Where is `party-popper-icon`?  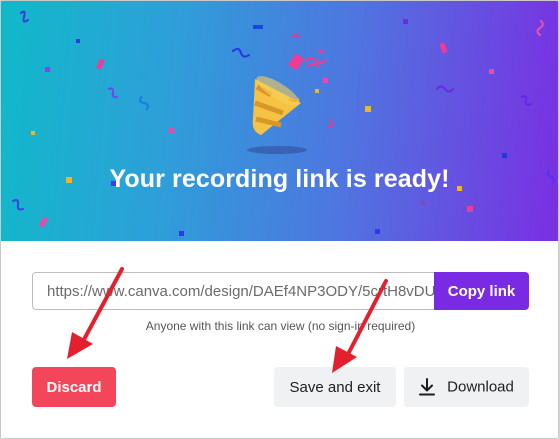
party-popper-icon is located at coordinates (283, 104).